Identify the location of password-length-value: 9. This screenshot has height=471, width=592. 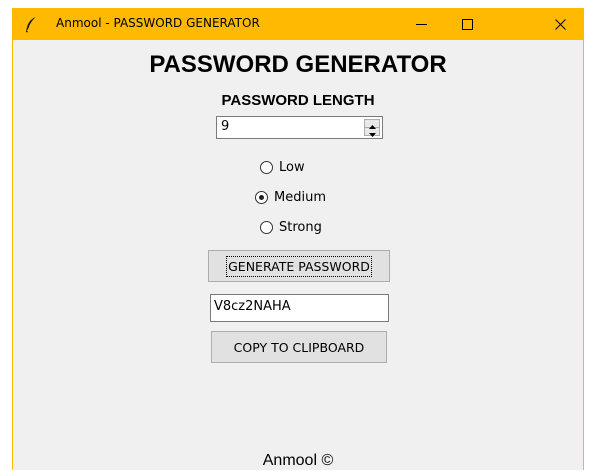
(225, 126).